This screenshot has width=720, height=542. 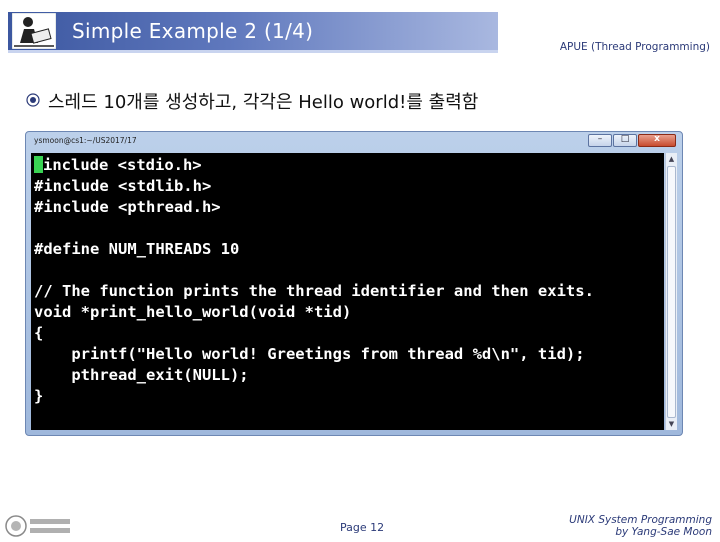 What do you see at coordinates (634, 47) in the screenshot?
I see `header-right-label: APUE (Thread Programming)` at bounding box center [634, 47].